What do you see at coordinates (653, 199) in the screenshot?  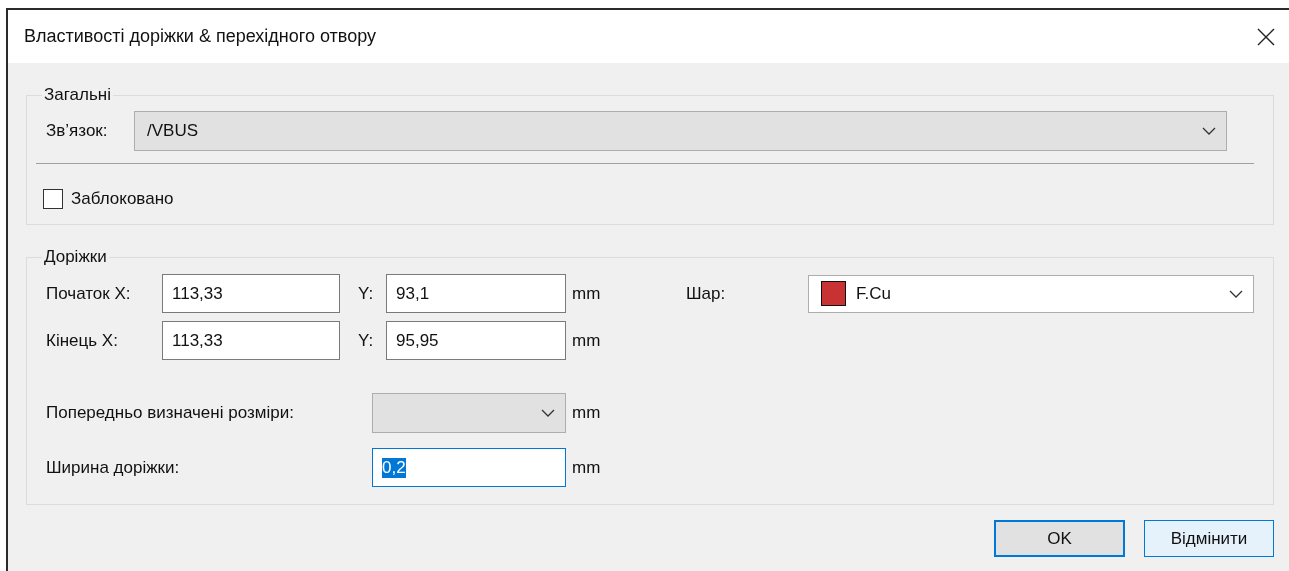 I see `locked-checkbox: Заблоковано` at bounding box center [653, 199].